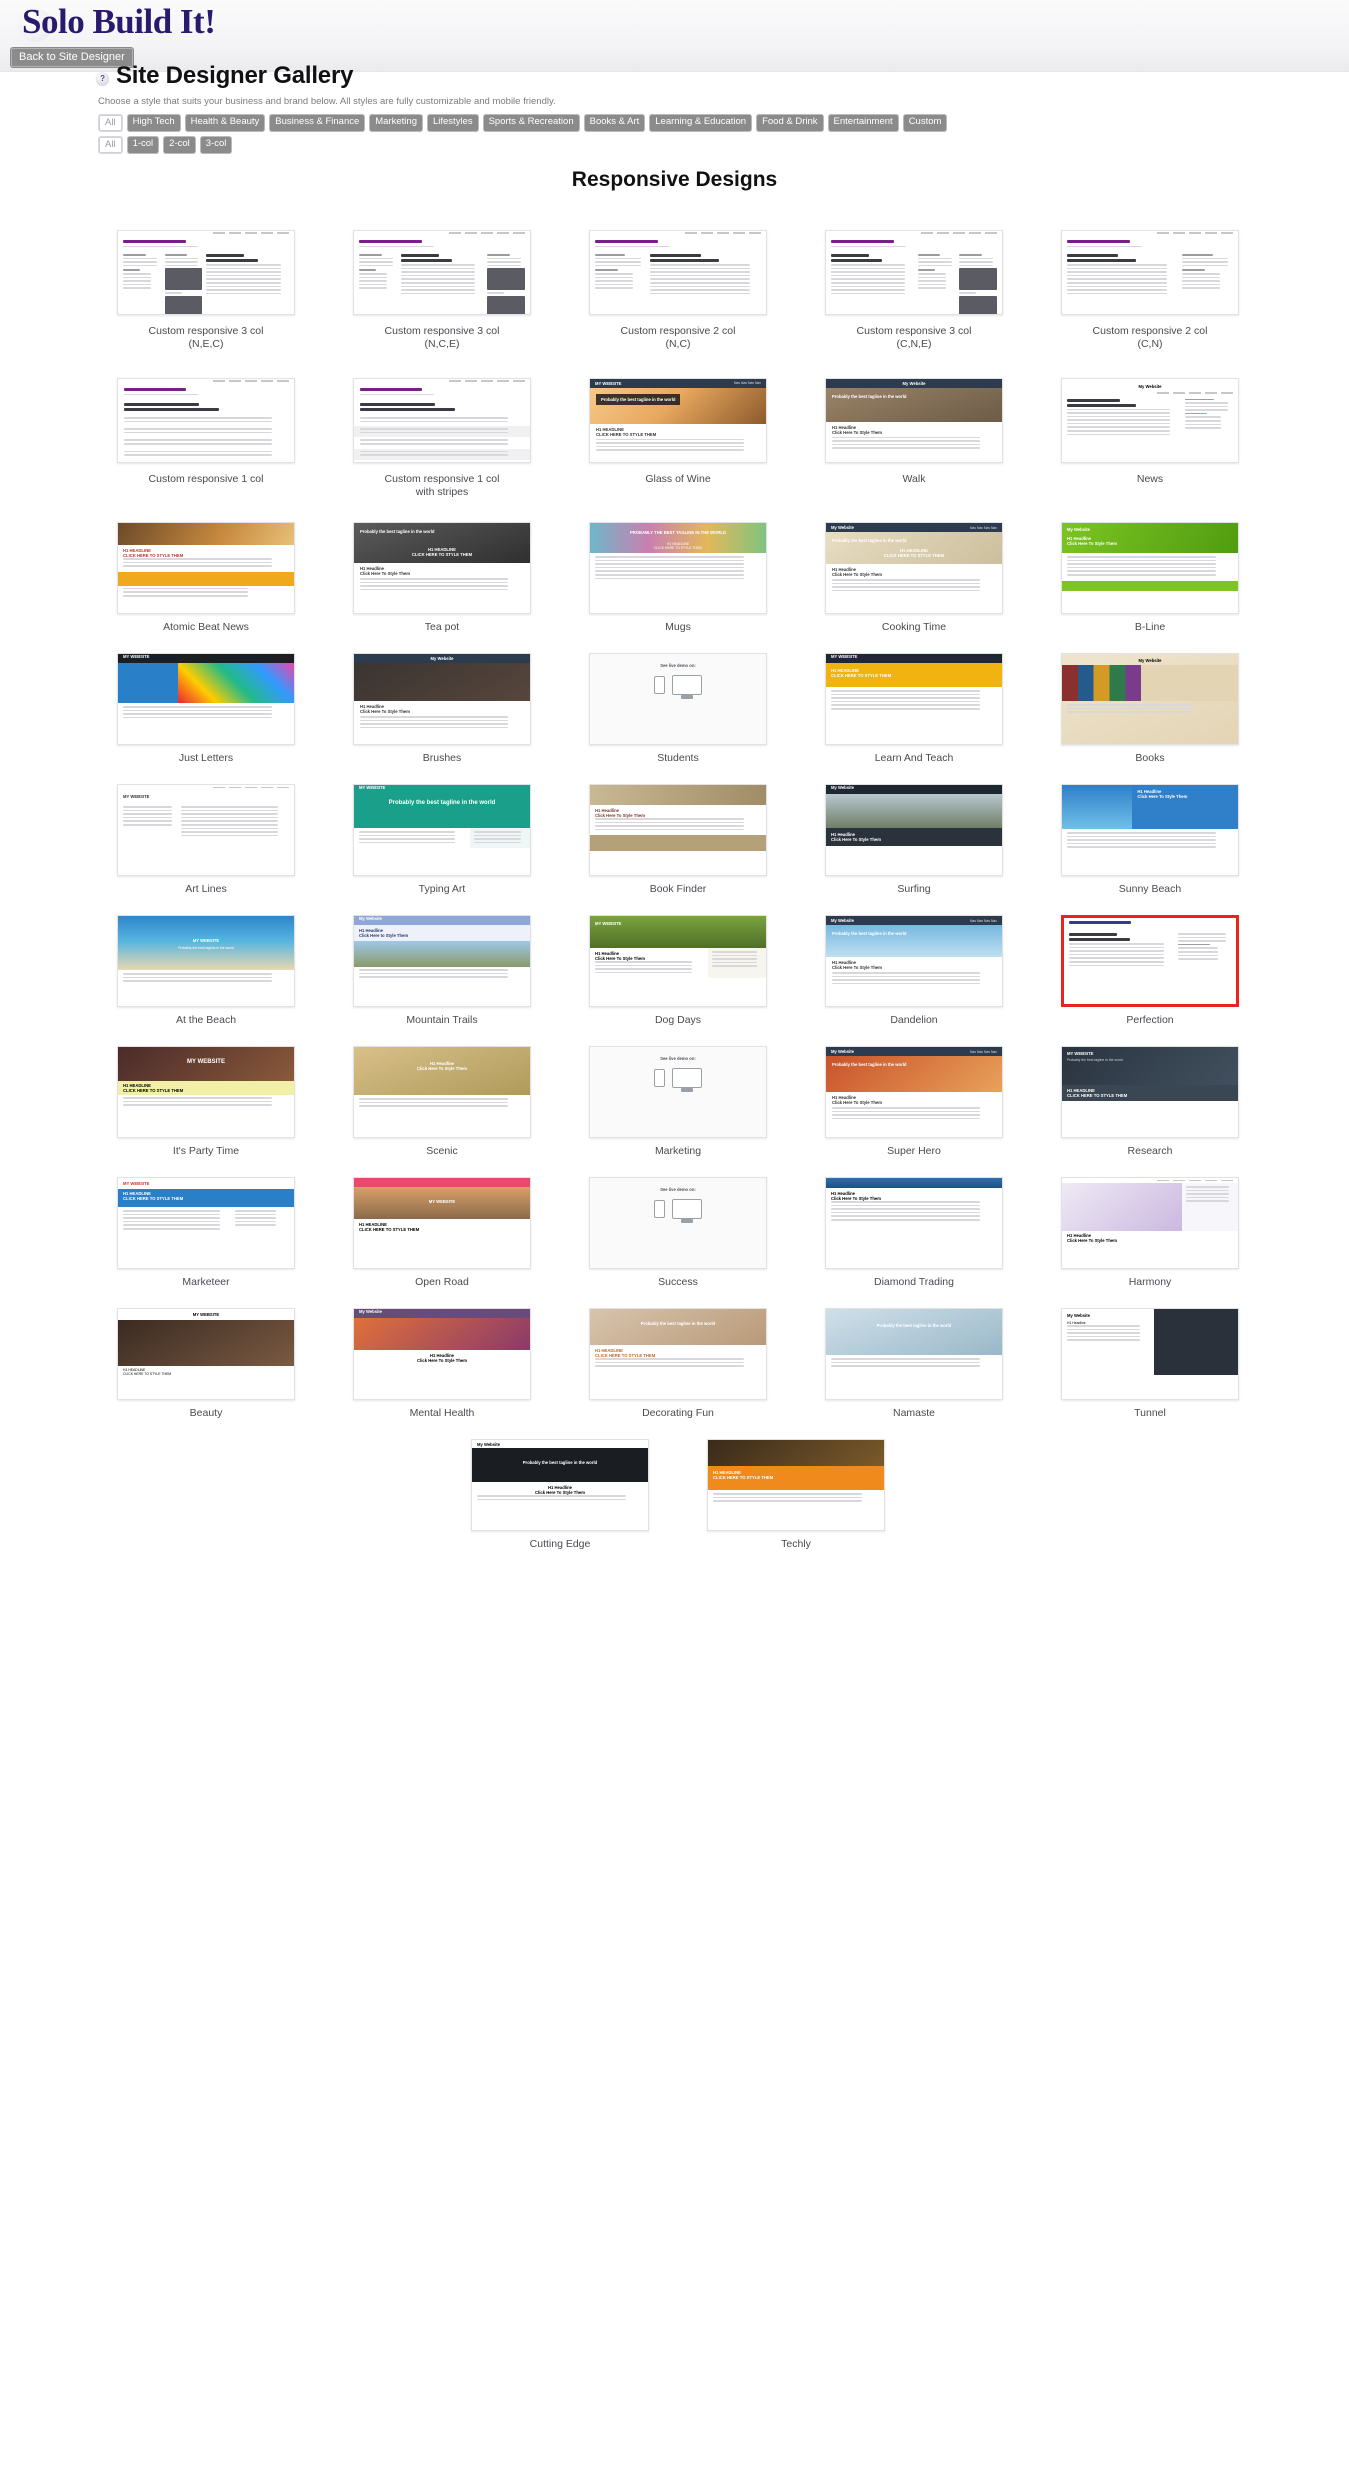 This screenshot has height=2488, width=1349. I want to click on design-card-custom-responsive-2-col-n-c: Custom responsive 2 col (N,C), so click(678, 296).